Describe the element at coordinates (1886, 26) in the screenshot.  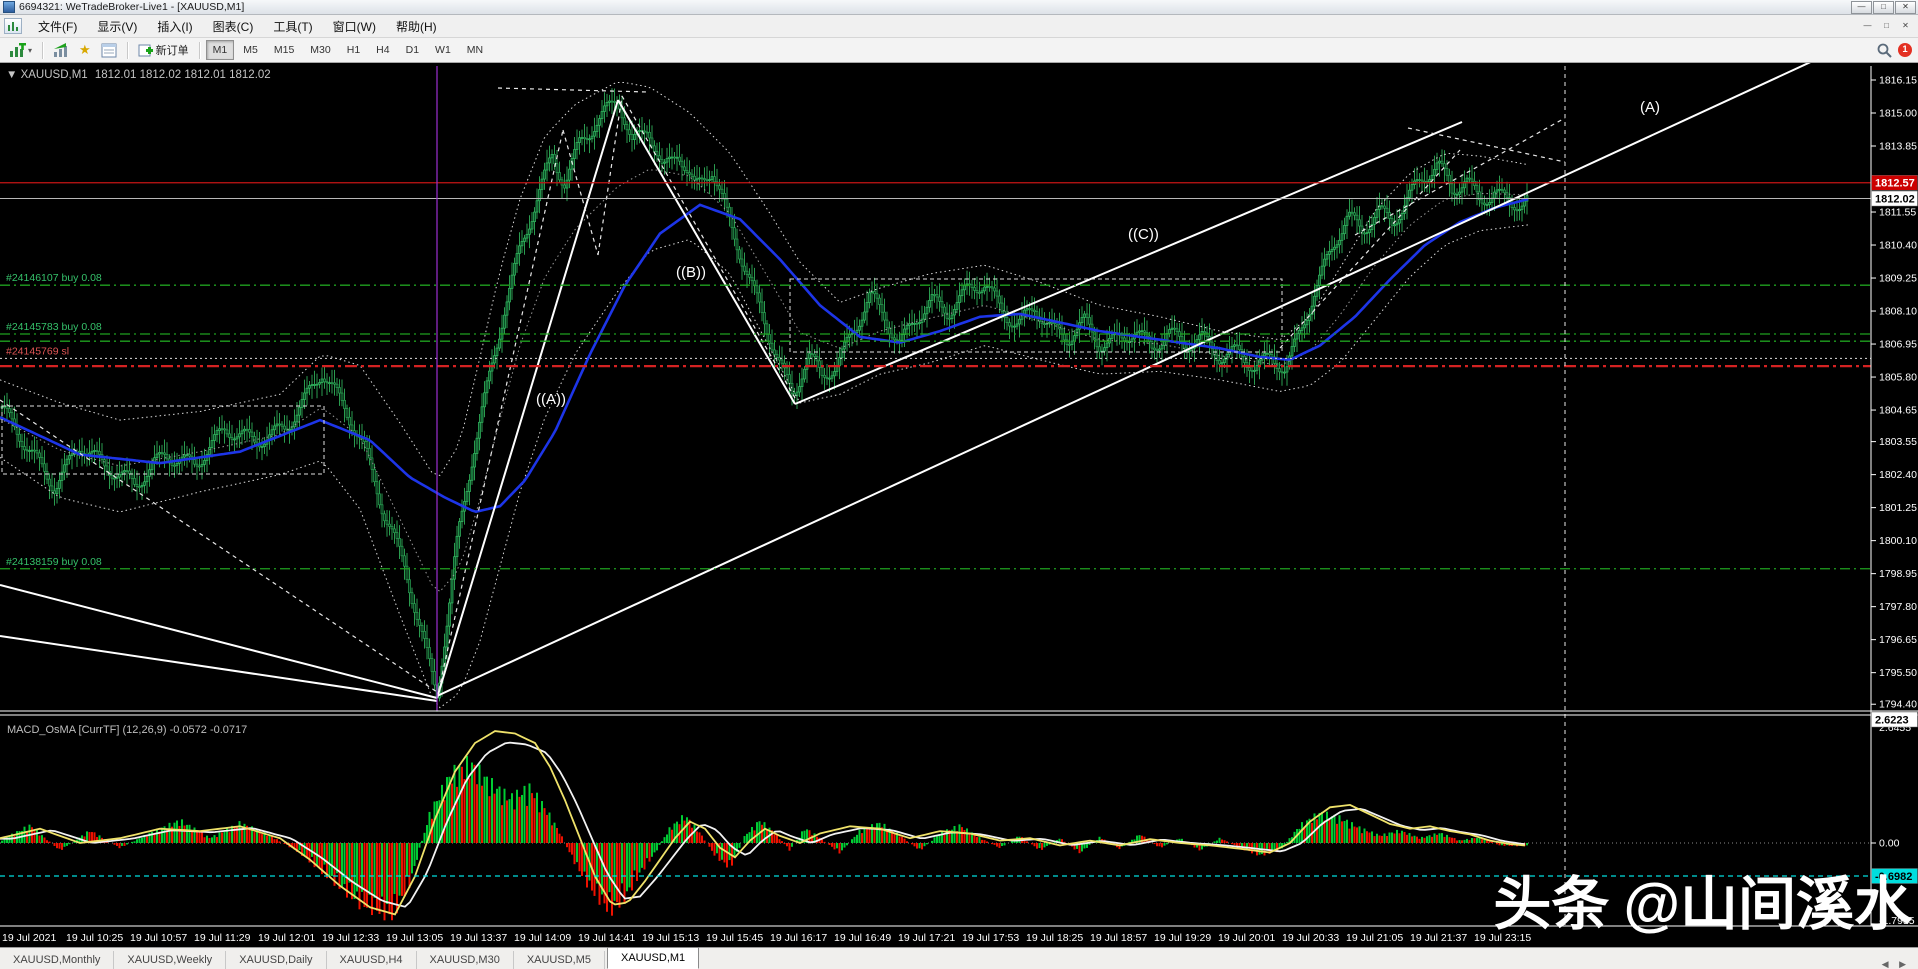
I see `child-restore-button: □` at that location.